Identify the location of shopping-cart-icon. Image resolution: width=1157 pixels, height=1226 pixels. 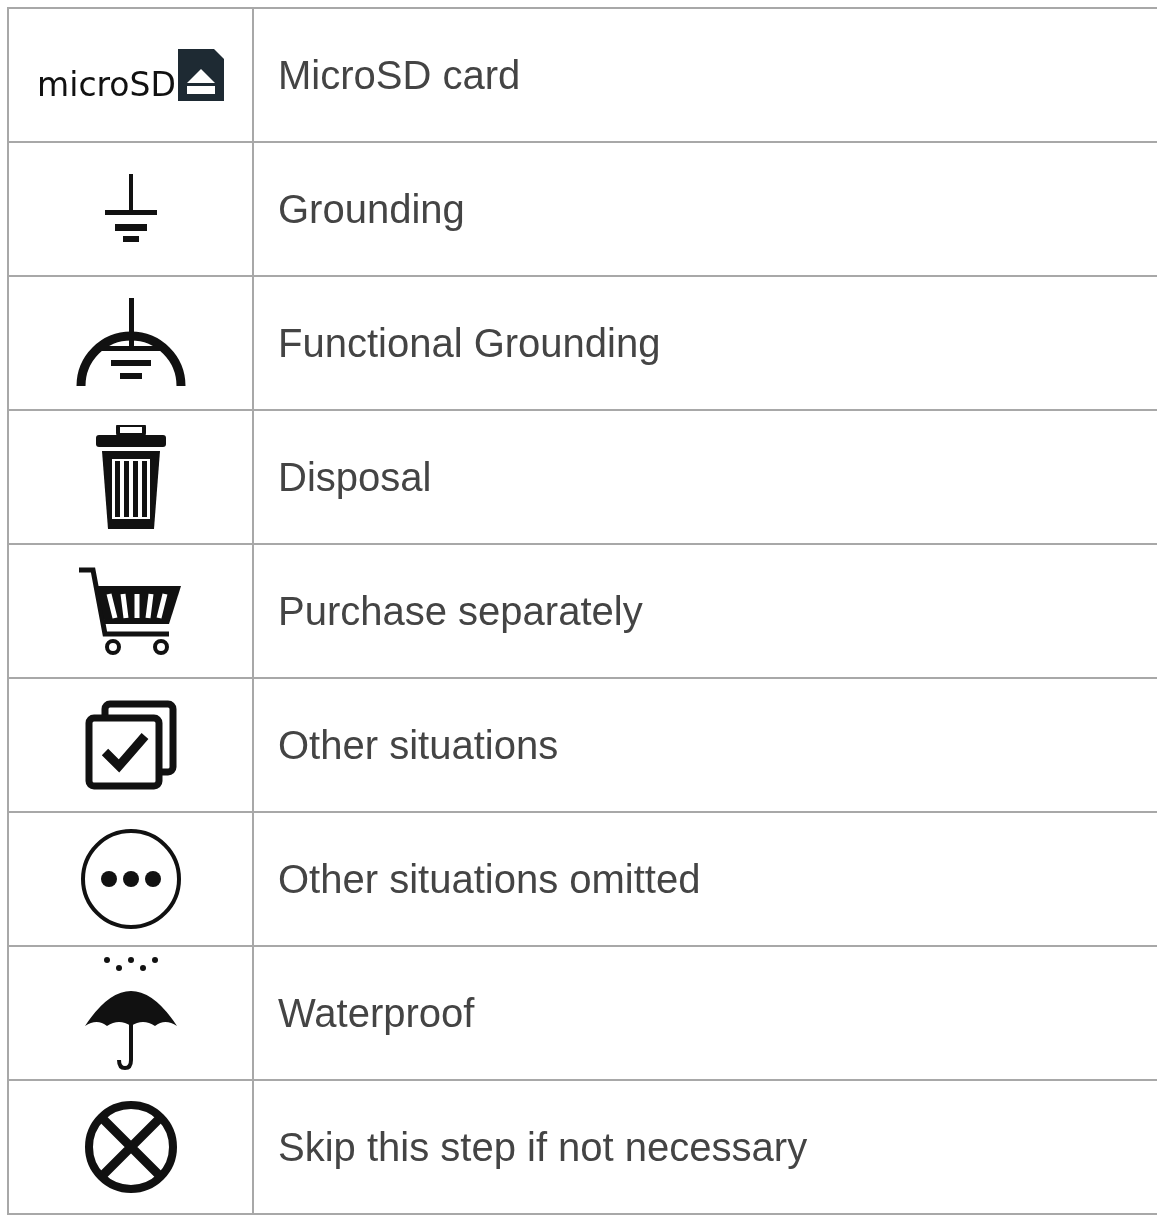
(130, 611).